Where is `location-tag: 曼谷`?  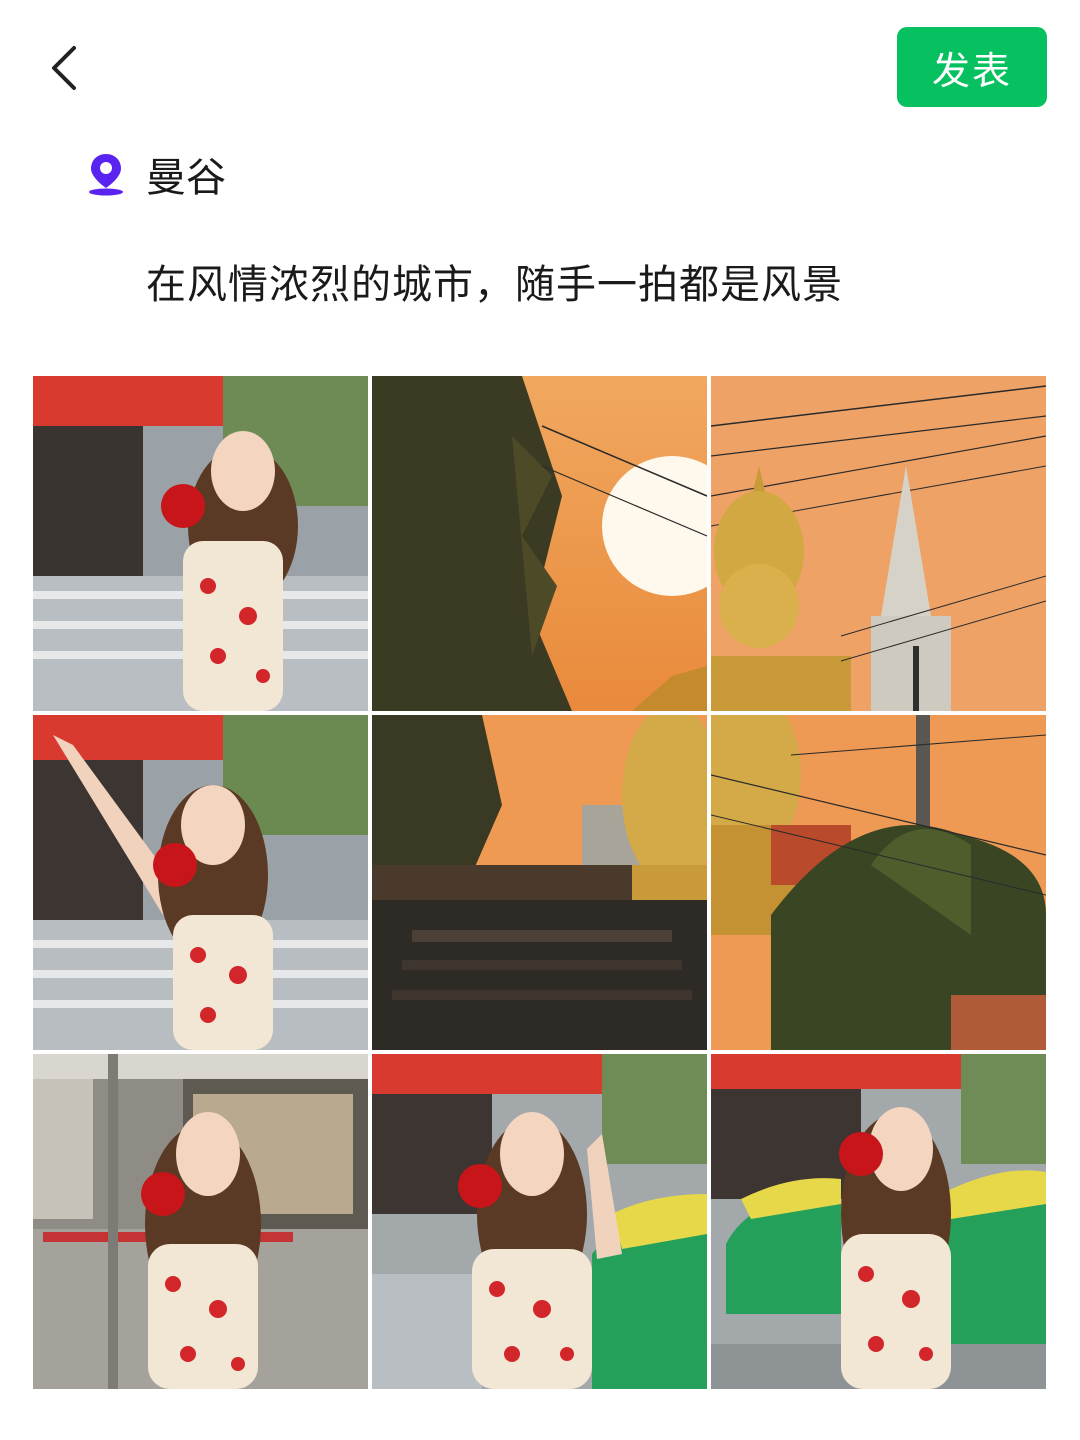
location-tag: 曼谷 is located at coordinates (156, 174).